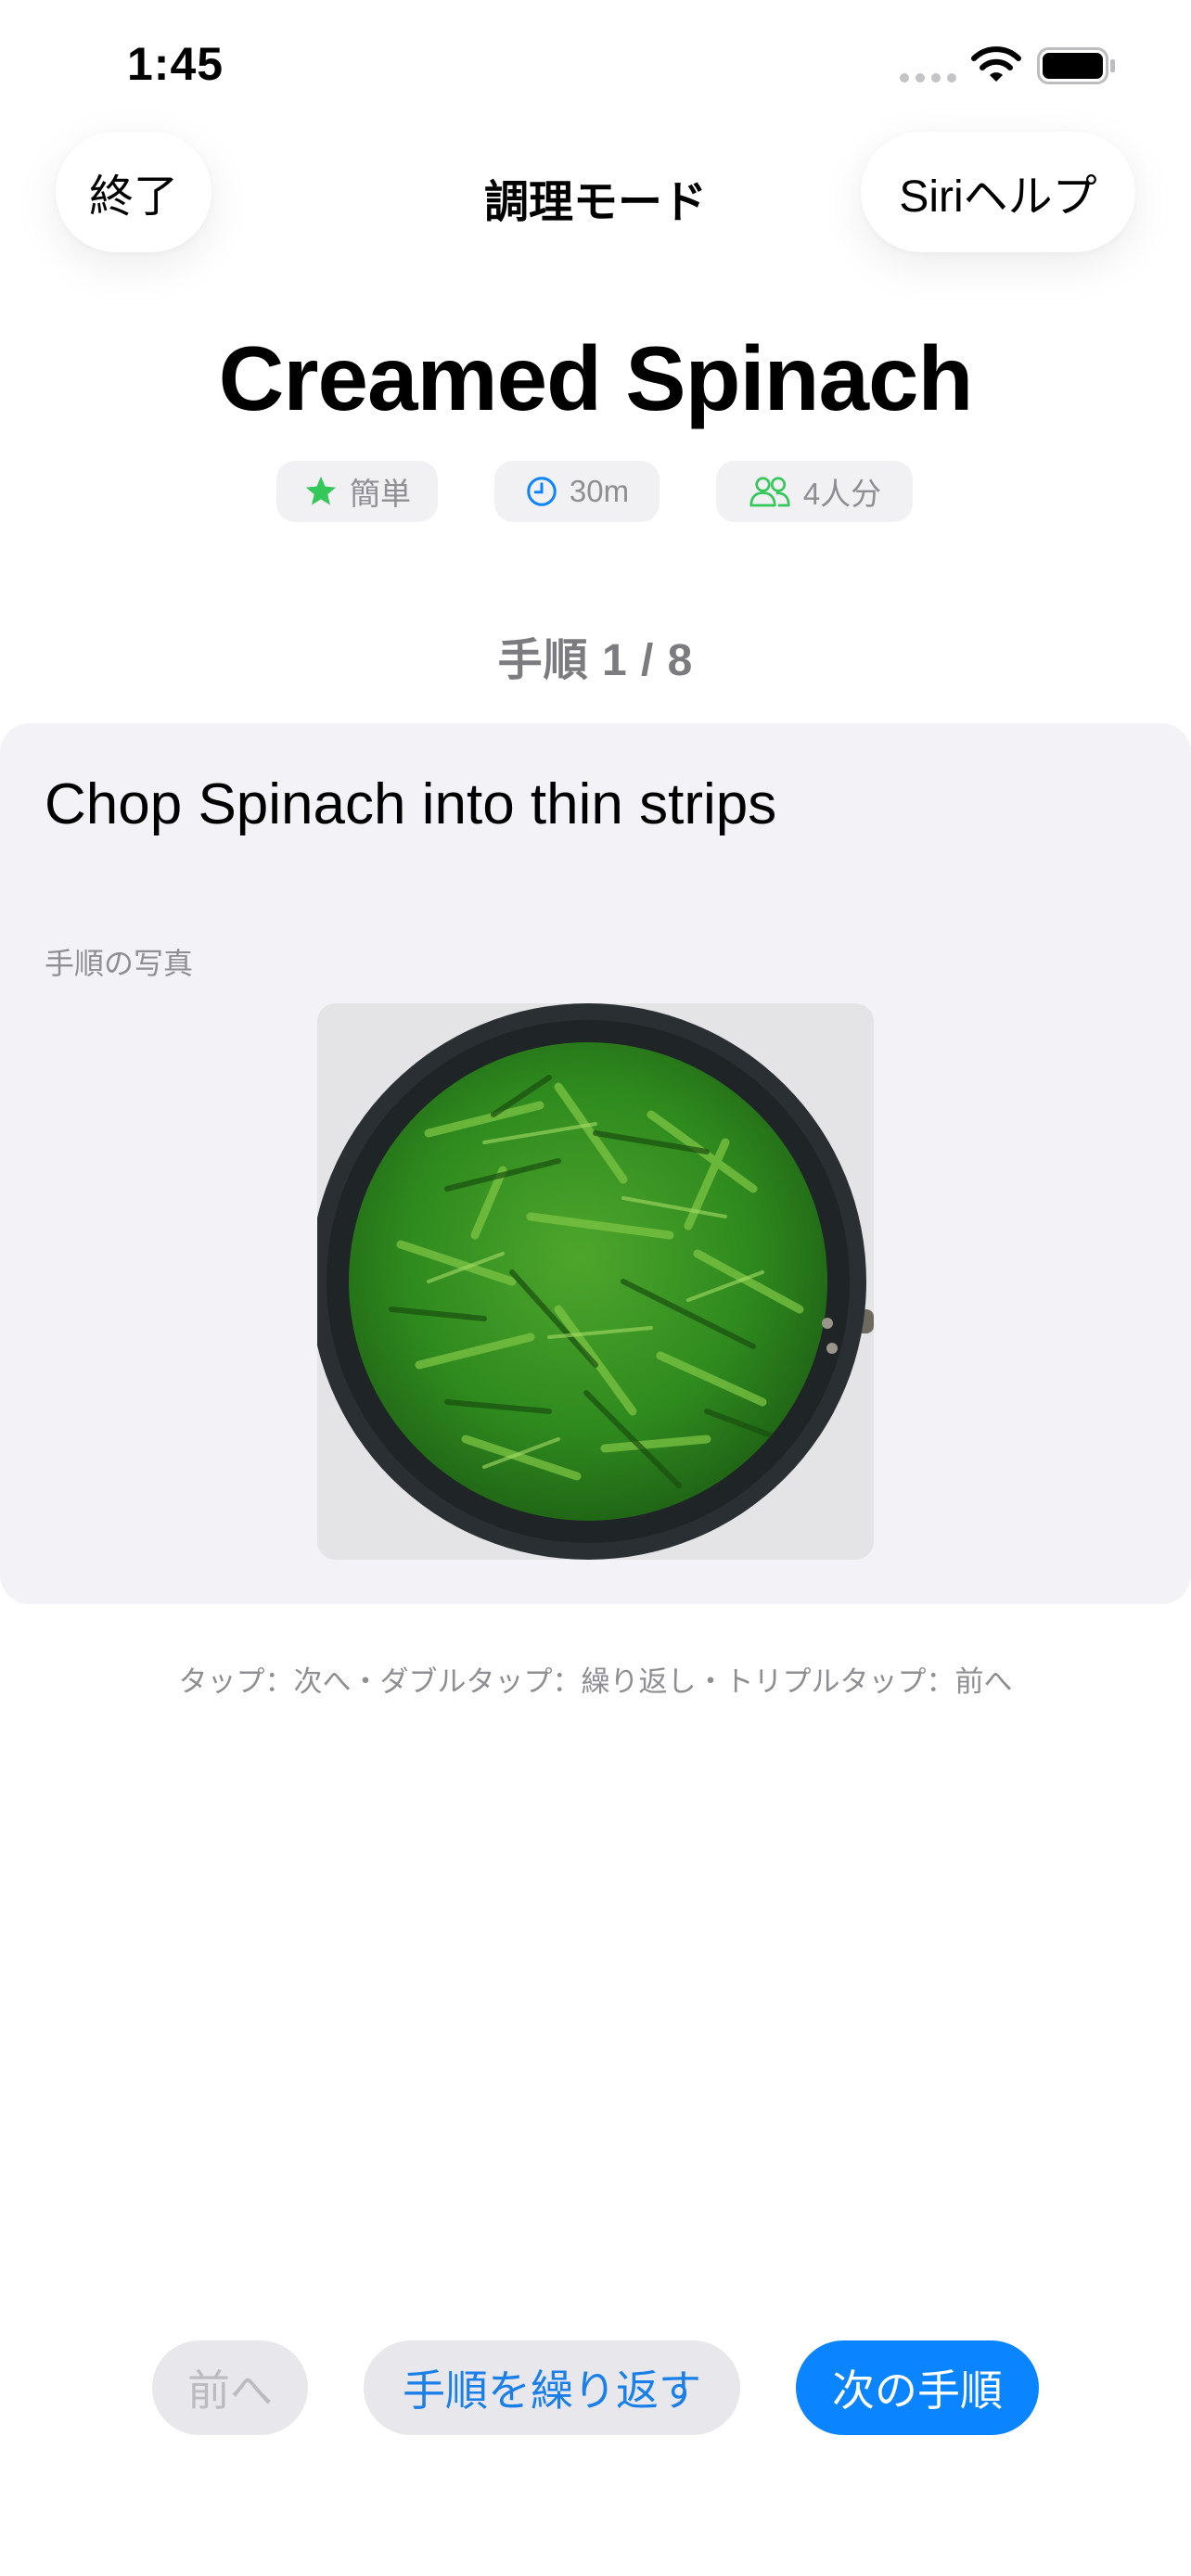 Image resolution: width=1191 pixels, height=2576 pixels. Describe the element at coordinates (595, 65) in the screenshot. I see `status-bar: 1:45` at that location.